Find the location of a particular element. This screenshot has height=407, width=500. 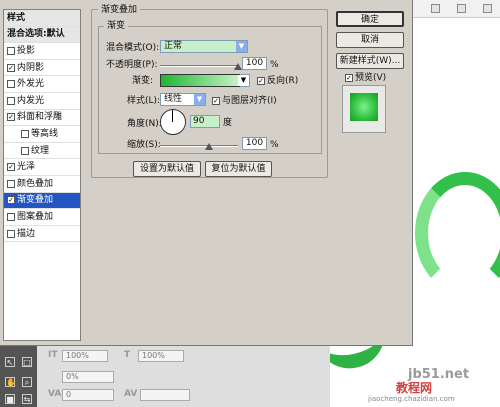

style-list-item: 图案叠加 is located at coordinates (42, 217).